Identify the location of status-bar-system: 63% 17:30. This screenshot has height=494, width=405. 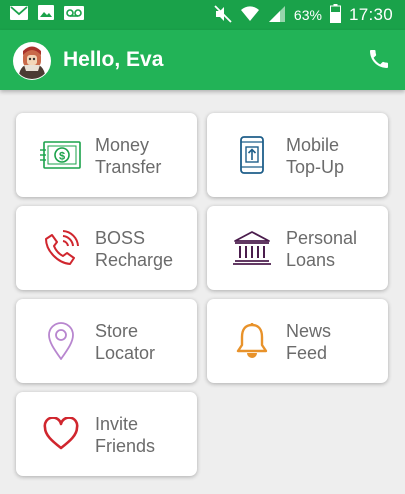
(303, 15).